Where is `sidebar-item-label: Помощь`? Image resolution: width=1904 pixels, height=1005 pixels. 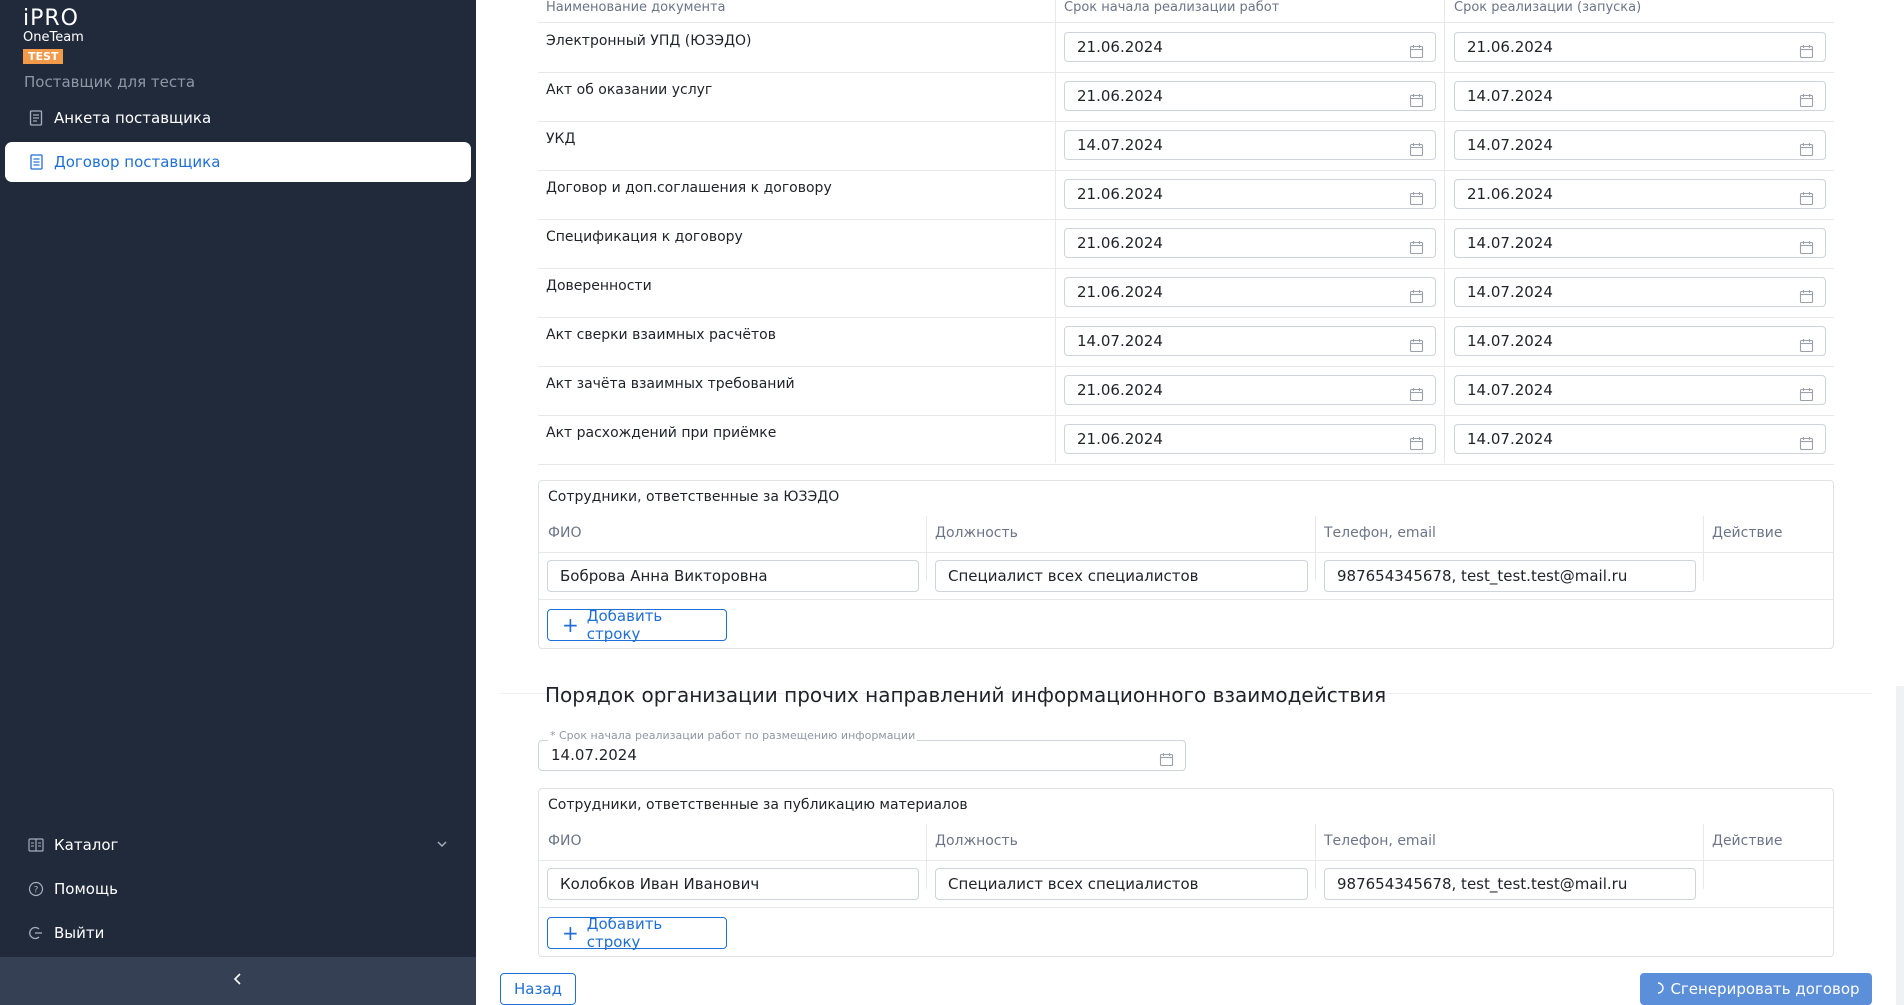
sidebar-item-label: Помощь is located at coordinates (86, 889).